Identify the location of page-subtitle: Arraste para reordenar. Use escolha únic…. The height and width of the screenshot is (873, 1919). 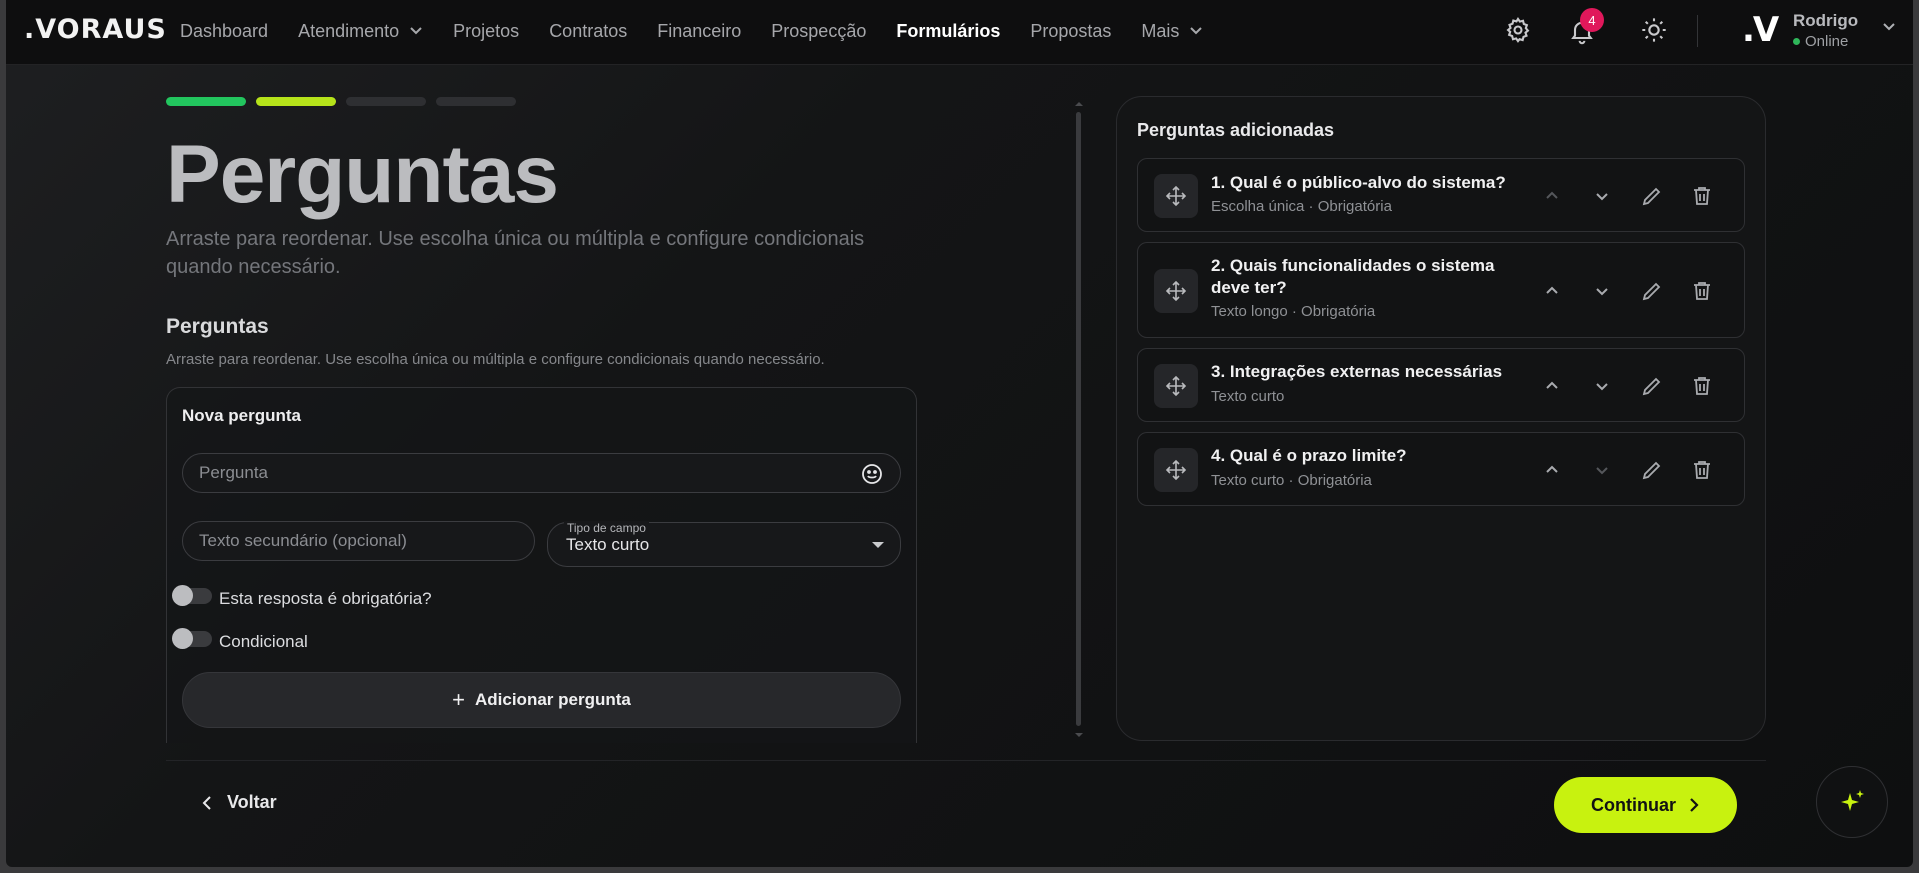
(515, 253).